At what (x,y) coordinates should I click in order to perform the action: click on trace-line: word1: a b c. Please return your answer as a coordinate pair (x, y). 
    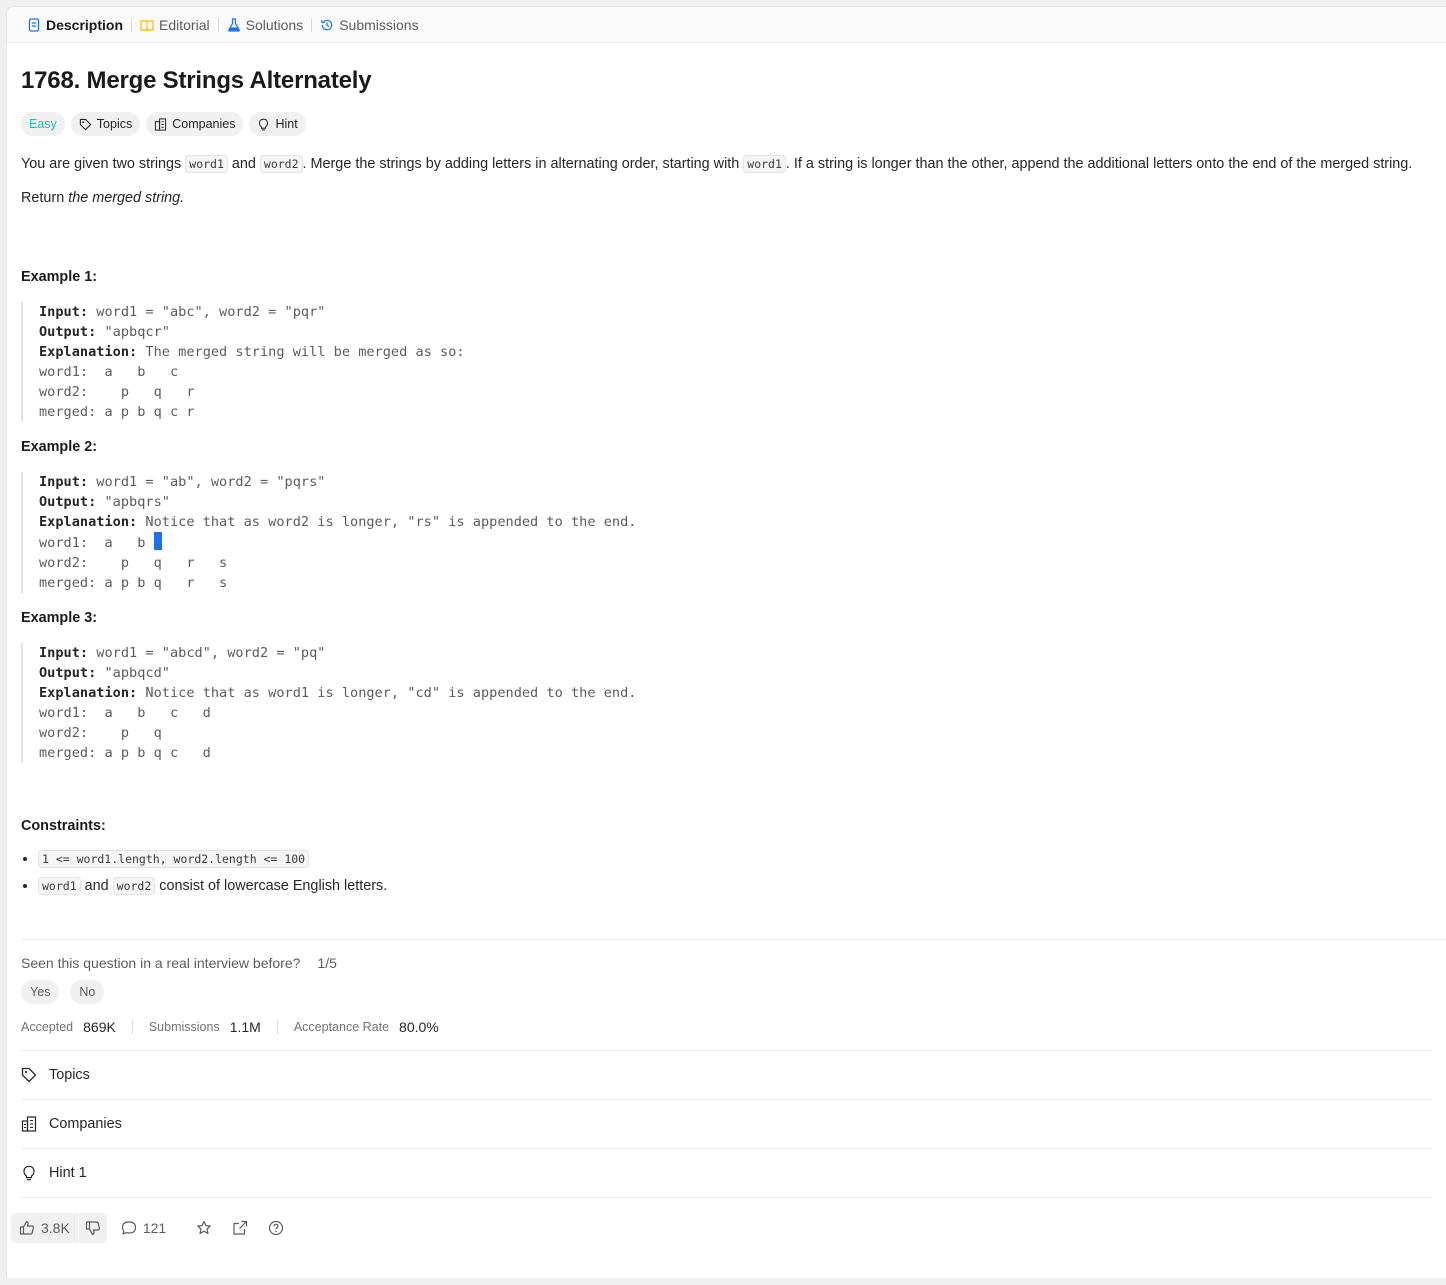
    Looking at the image, I should click on (109, 372).